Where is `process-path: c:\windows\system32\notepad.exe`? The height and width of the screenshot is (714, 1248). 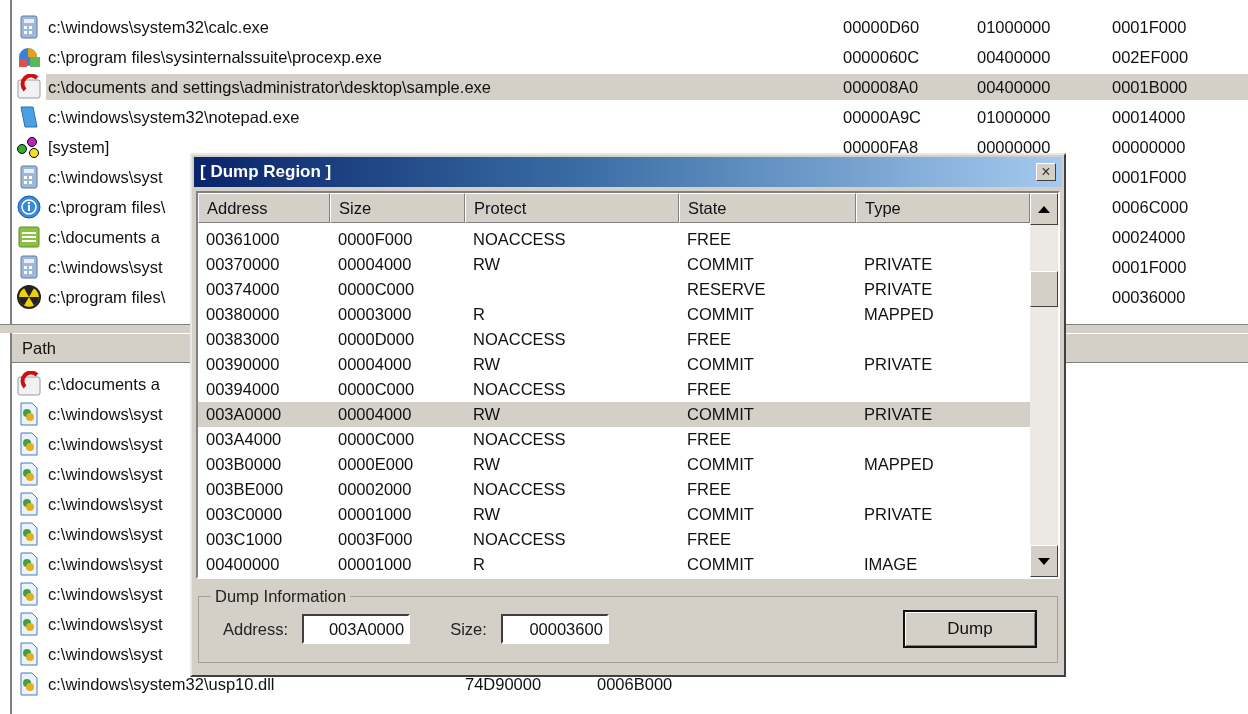
process-path: c:\windows\system32\notepad.exe is located at coordinates (173, 117).